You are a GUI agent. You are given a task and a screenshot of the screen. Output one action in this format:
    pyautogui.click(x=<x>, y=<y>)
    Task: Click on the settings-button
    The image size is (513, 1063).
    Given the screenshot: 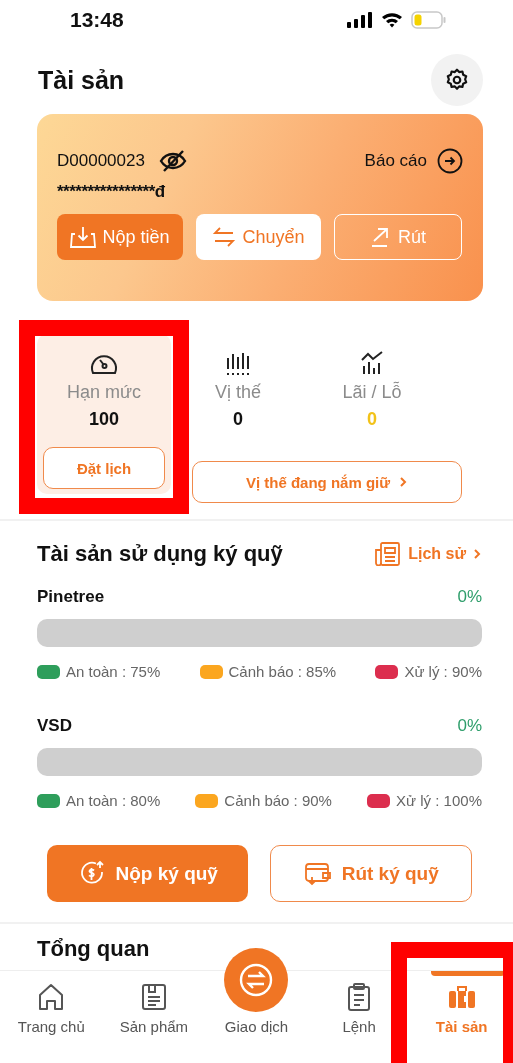 What is the action you would take?
    pyautogui.click(x=457, y=80)
    